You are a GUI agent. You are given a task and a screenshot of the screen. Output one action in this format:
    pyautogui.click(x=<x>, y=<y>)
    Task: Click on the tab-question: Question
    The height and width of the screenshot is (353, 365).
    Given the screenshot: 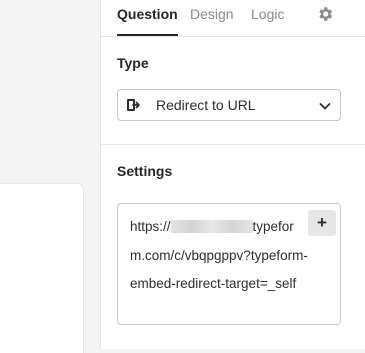 What is the action you would take?
    pyautogui.click(x=147, y=20)
    